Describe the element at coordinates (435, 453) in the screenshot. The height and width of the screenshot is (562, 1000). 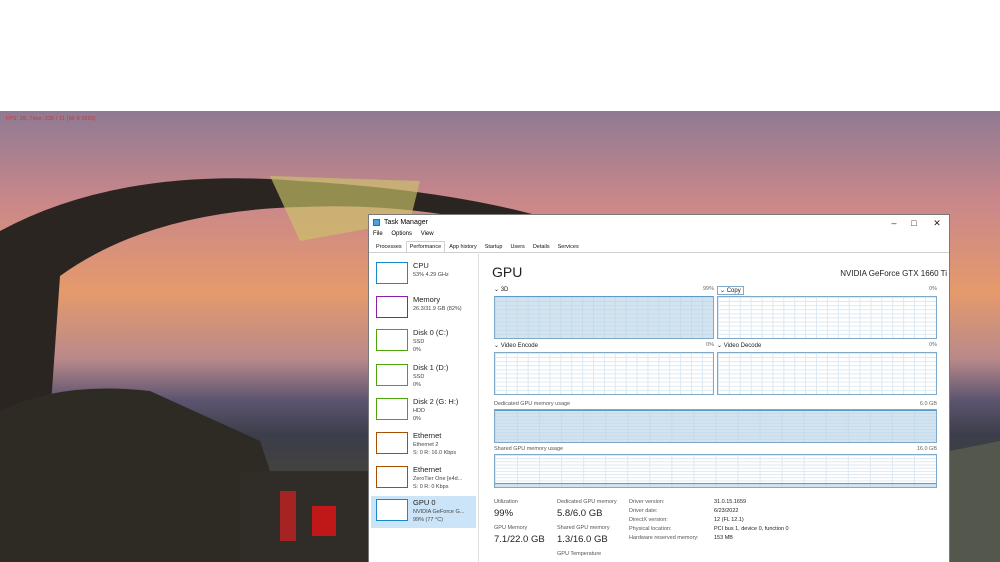
I see `sidebar-item-sub2: S: 0 R: 16.0 Kbps` at that location.